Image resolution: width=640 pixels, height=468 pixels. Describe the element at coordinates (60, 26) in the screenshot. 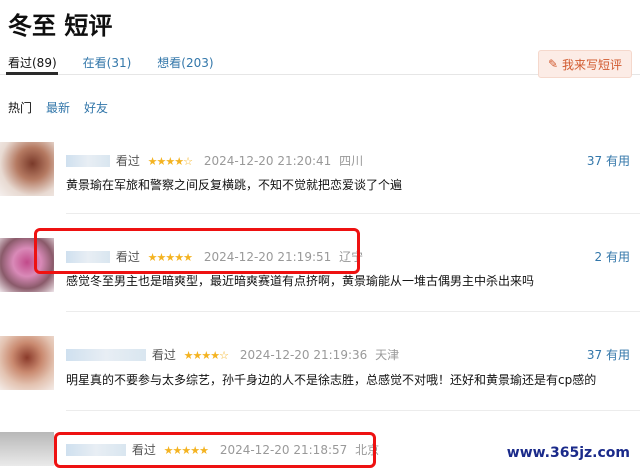

I see `page-title: 冬至 短评` at that location.